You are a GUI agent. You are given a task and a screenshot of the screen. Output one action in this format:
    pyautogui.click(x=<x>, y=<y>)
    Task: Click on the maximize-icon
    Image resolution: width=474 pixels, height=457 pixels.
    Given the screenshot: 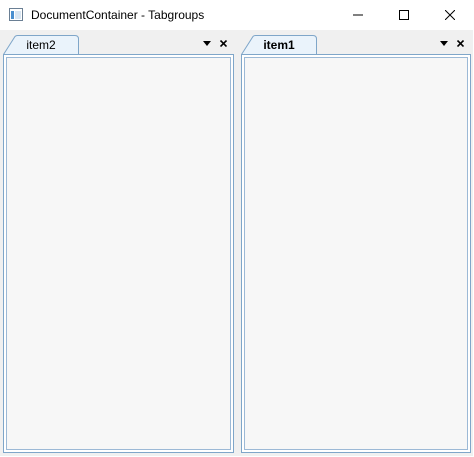 What is the action you would take?
    pyautogui.click(x=404, y=15)
    